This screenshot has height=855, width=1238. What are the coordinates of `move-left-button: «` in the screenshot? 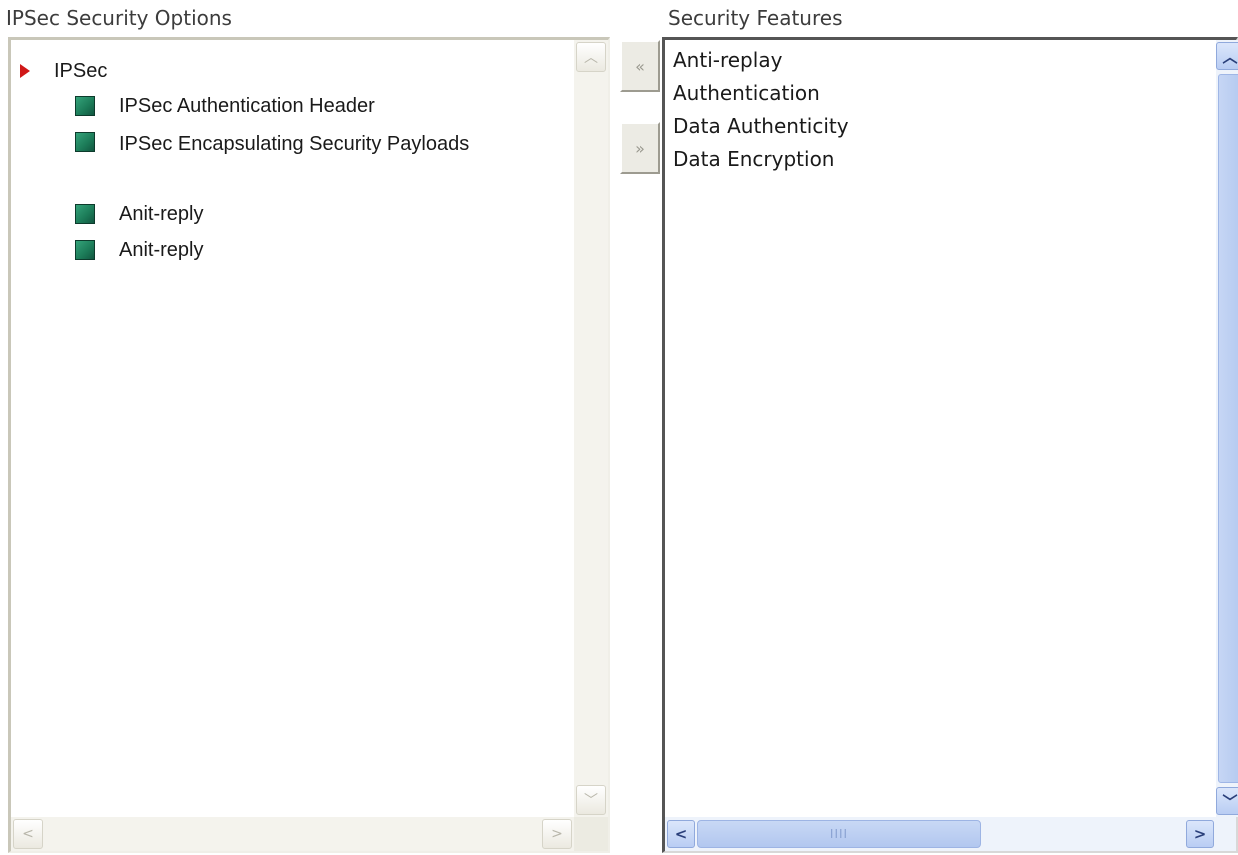 It's located at (640, 66).